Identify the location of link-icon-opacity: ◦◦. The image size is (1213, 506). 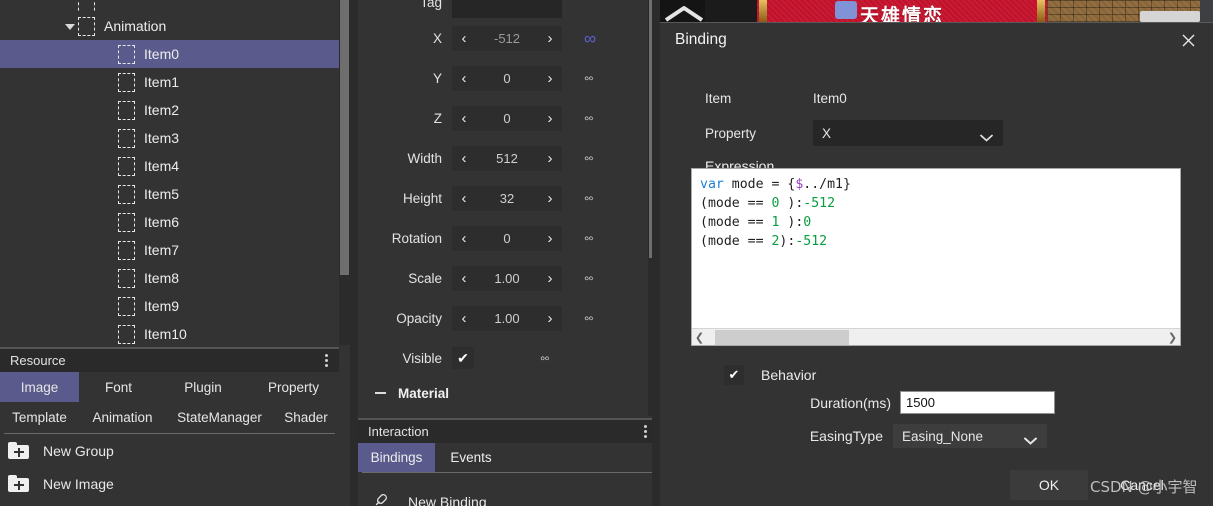
(589, 318).